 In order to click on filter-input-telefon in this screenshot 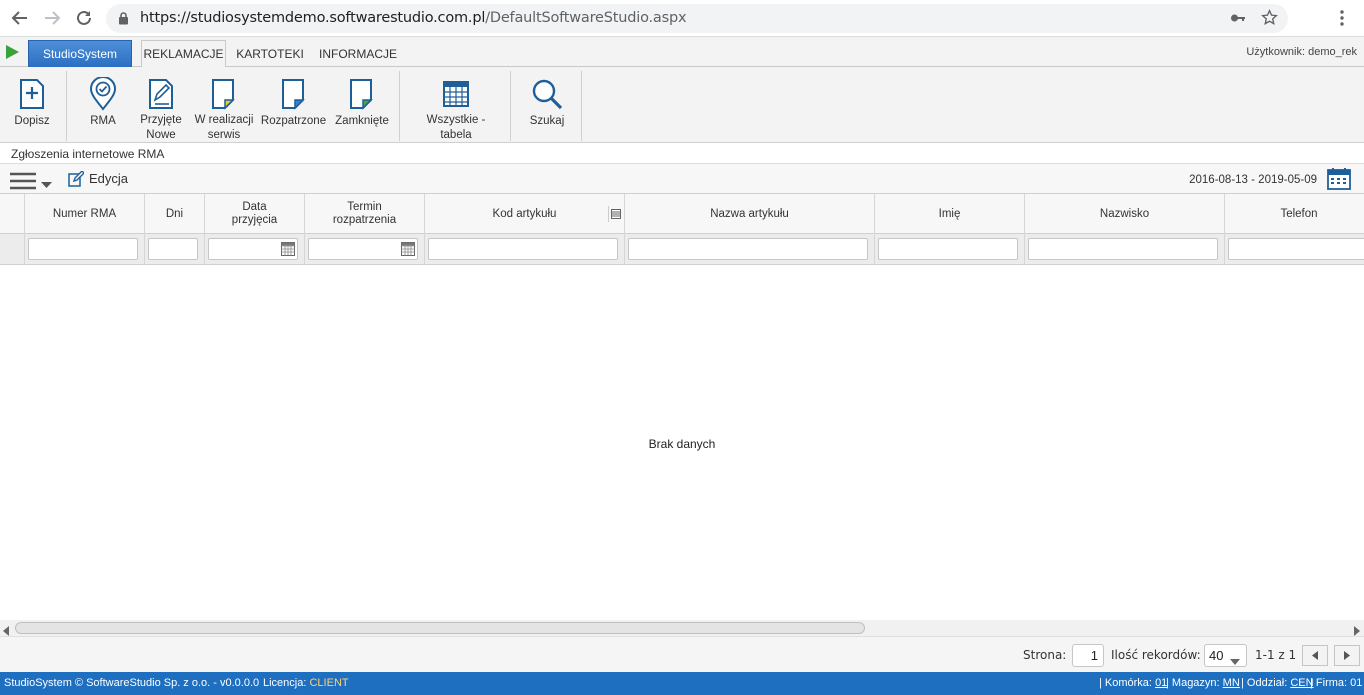, I will do `click(1296, 249)`.